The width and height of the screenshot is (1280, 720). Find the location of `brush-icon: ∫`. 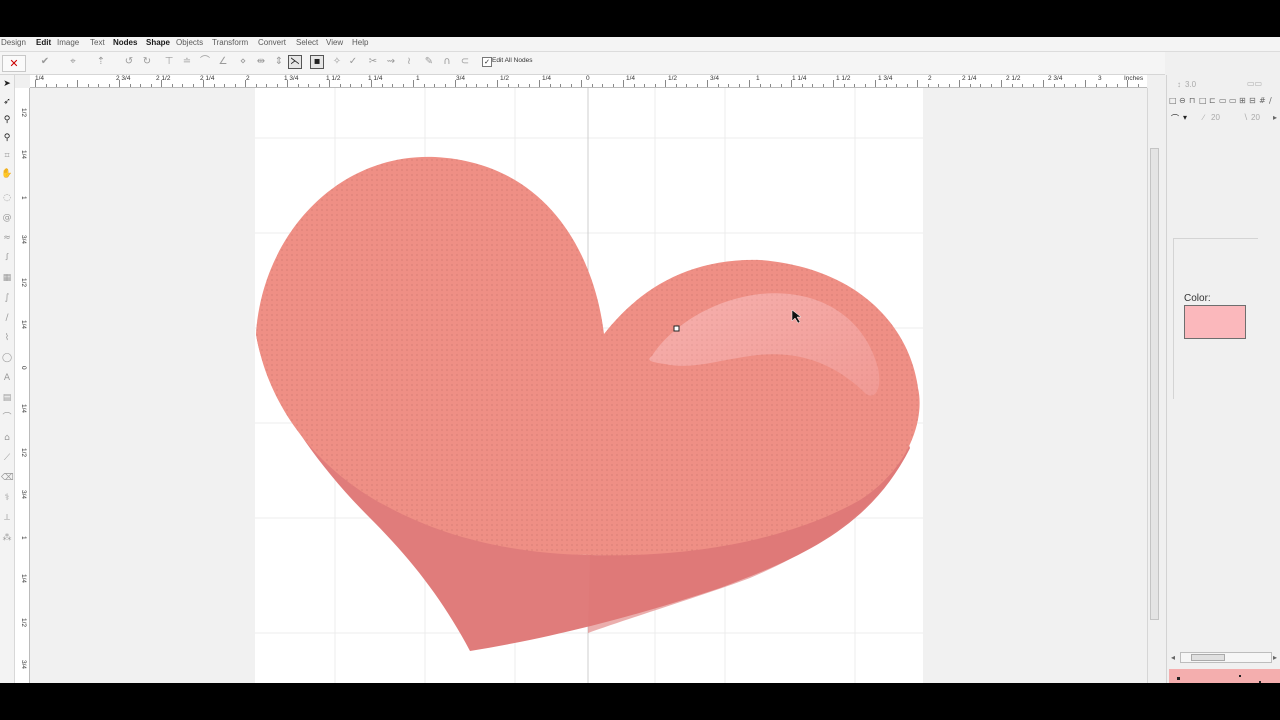

brush-icon: ∫ is located at coordinates (7, 298).